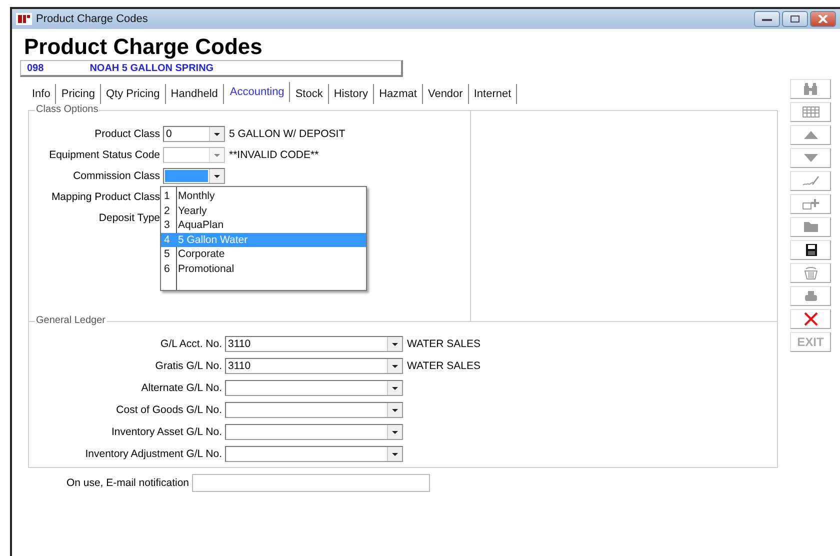  I want to click on tab: Vendor, so click(445, 94).